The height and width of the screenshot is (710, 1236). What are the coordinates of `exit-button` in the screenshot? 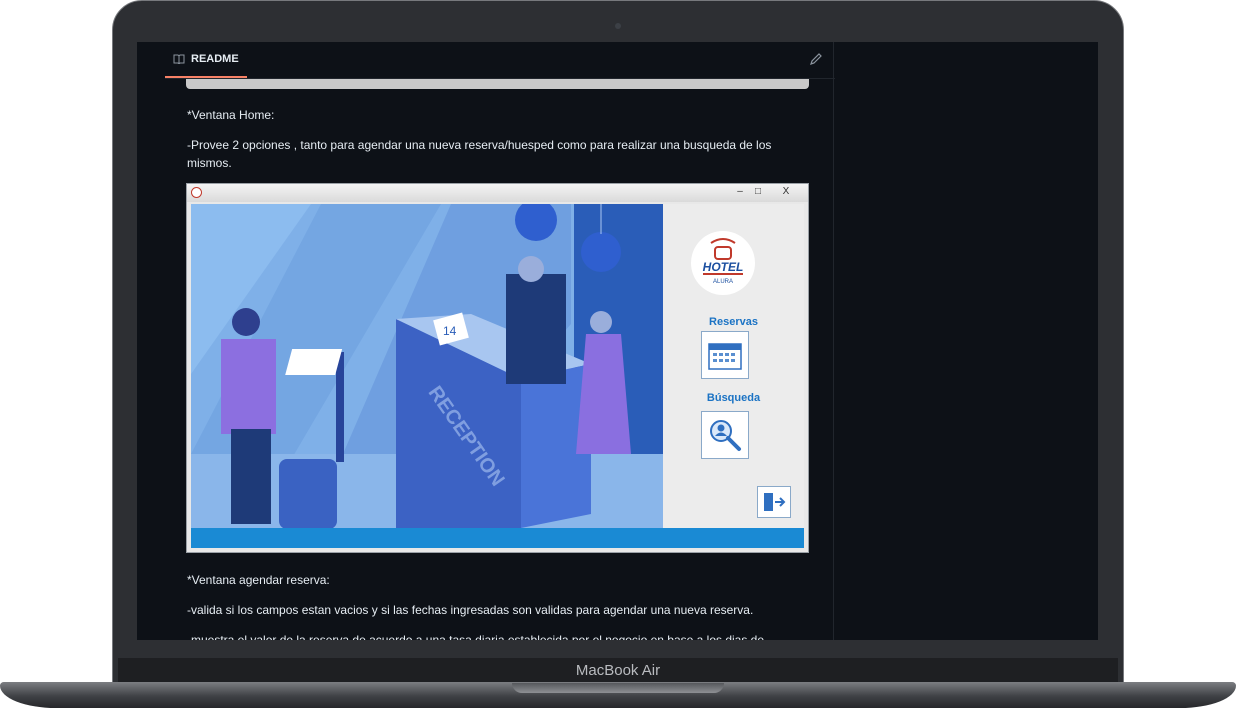 It's located at (774, 502).